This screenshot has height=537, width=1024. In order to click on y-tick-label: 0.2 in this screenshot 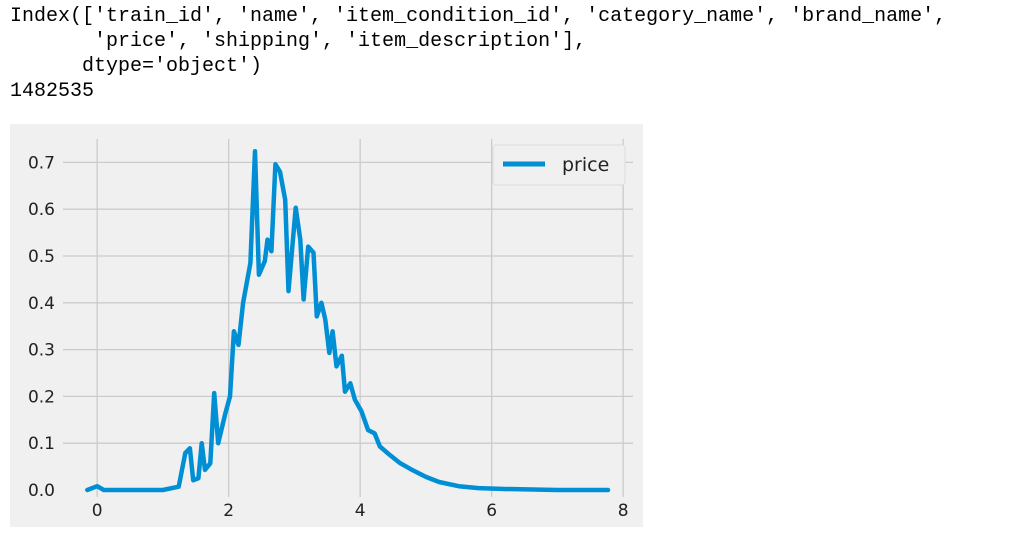, I will do `click(41, 397)`.